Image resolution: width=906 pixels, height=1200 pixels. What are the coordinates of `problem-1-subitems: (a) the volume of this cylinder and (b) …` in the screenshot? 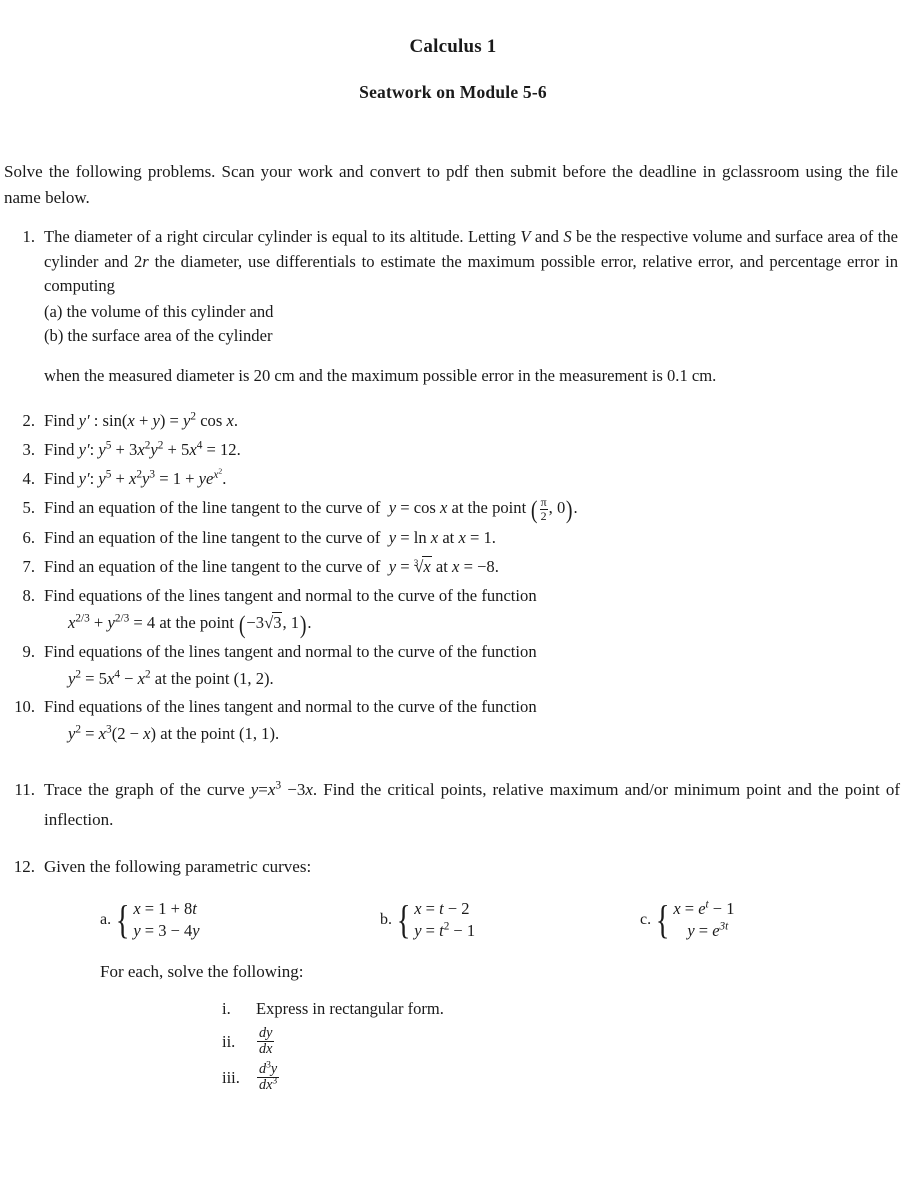 It's located at (471, 323).